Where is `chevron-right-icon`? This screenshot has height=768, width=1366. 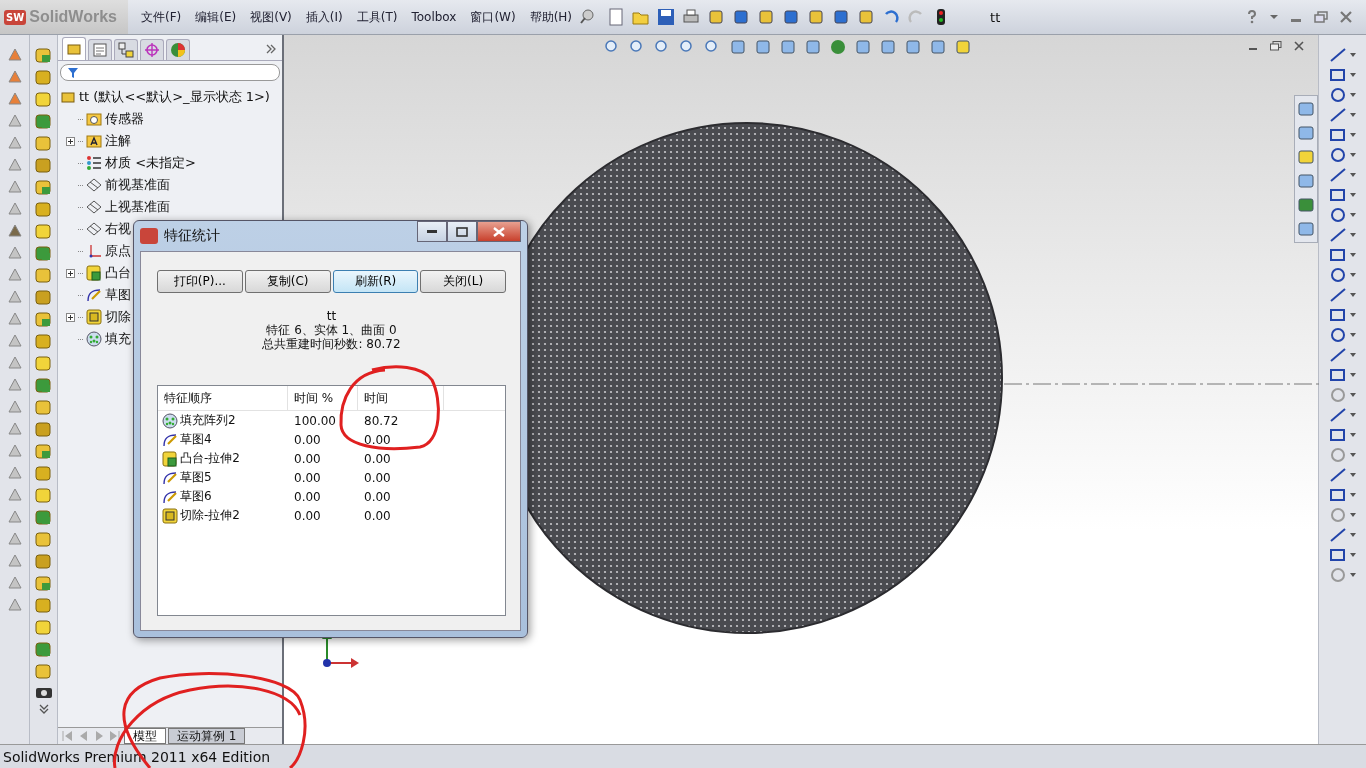
chevron-right-icon is located at coordinates (271, 49).